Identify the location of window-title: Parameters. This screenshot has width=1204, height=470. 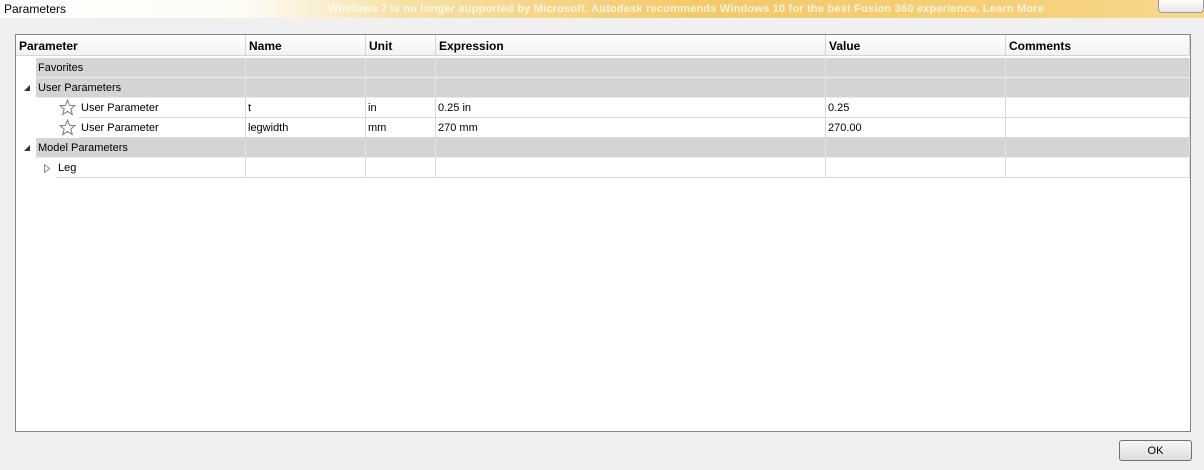
(35, 9).